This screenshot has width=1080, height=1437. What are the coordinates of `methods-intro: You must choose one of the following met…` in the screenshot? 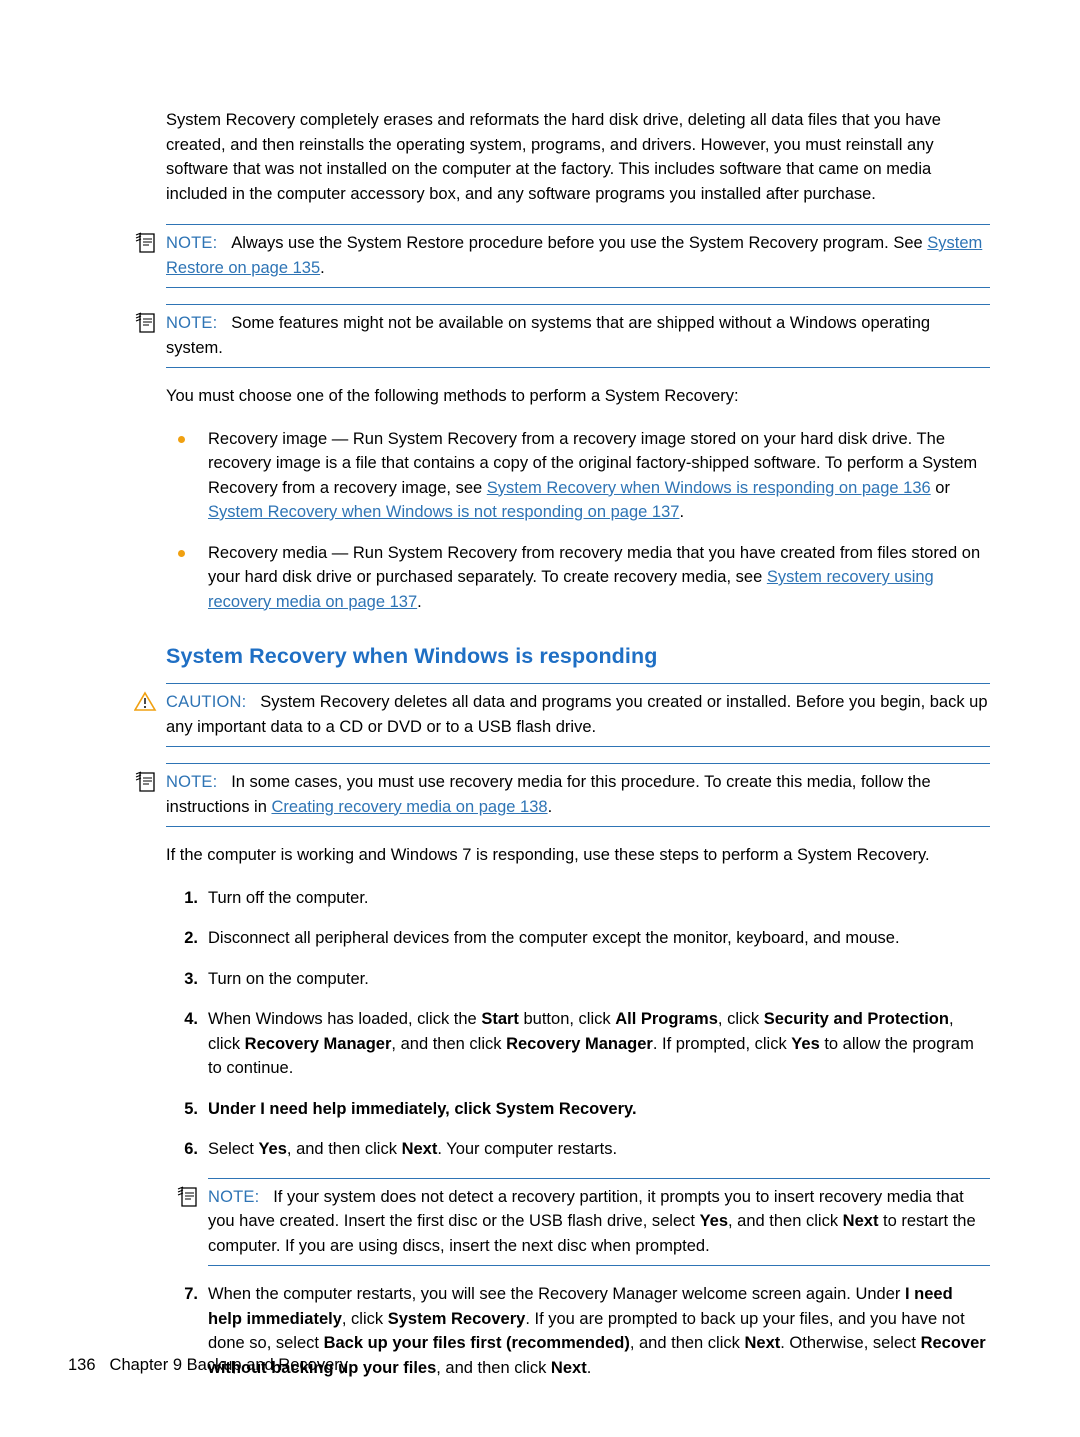 It's located at (578, 396).